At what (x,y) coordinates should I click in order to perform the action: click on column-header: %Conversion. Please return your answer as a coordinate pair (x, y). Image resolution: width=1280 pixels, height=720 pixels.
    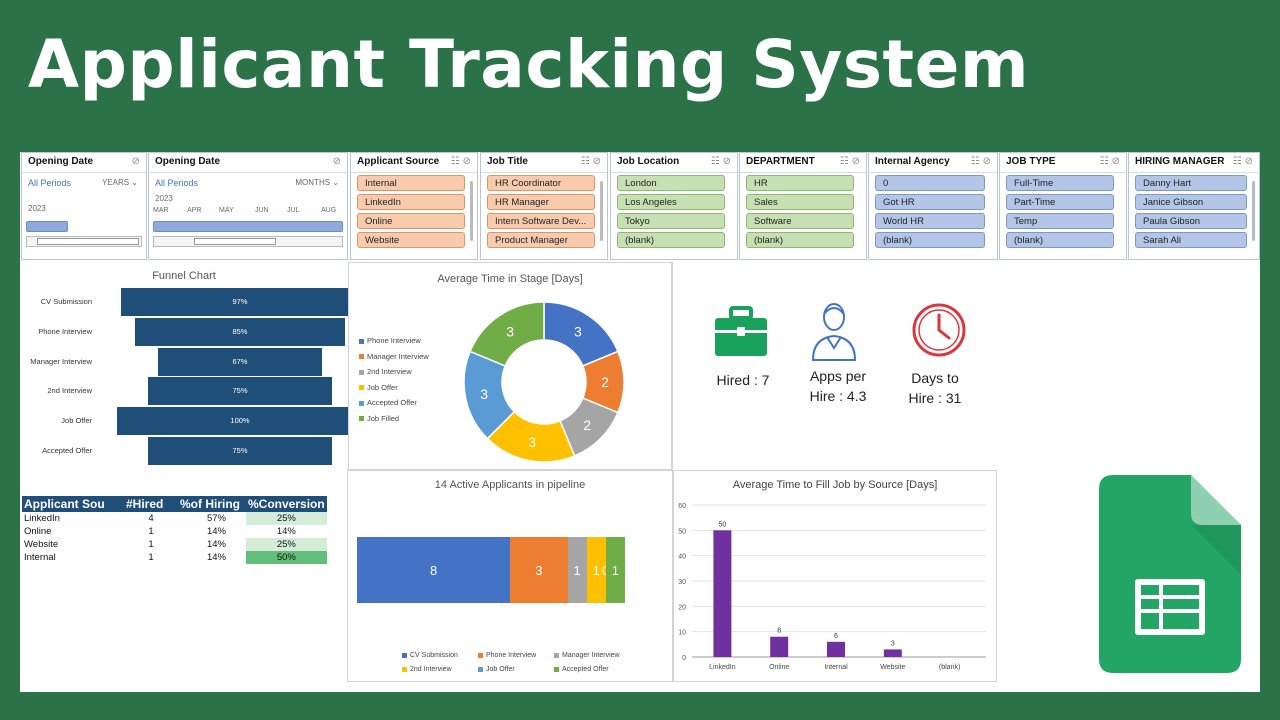
    Looking at the image, I should click on (286, 504).